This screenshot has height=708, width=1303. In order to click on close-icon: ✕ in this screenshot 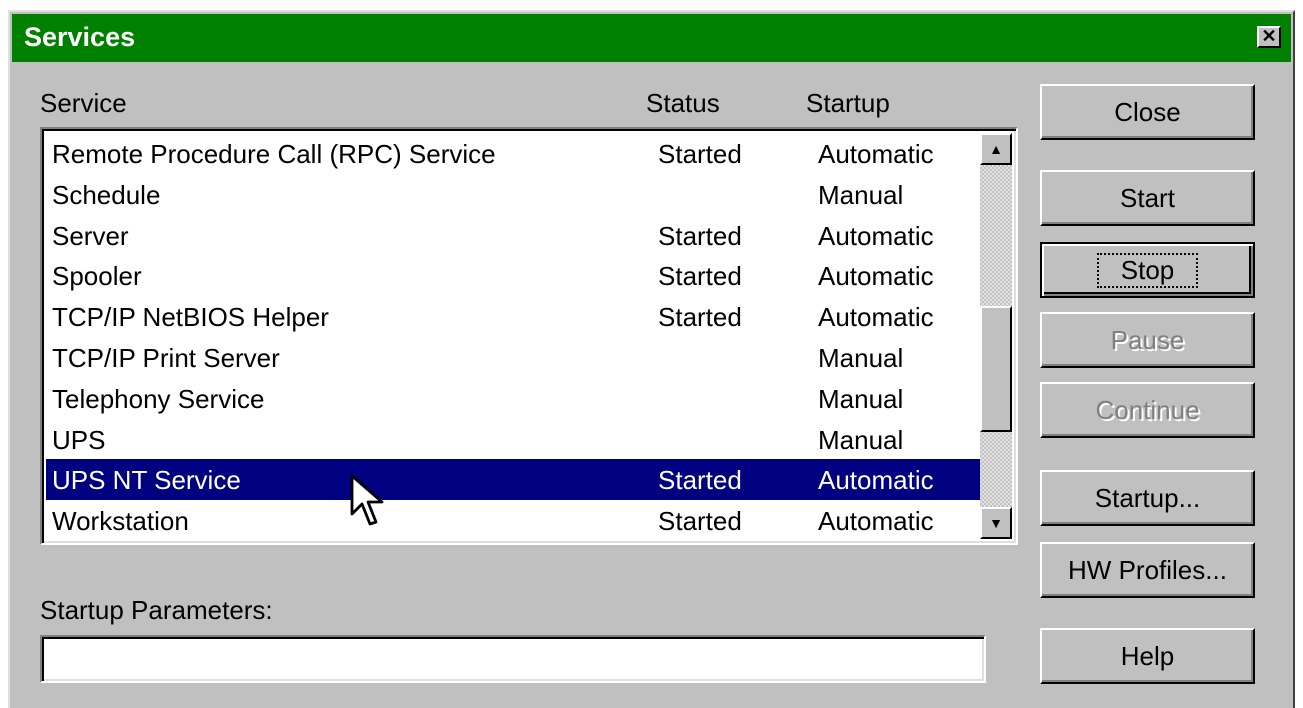, I will do `click(1269, 37)`.